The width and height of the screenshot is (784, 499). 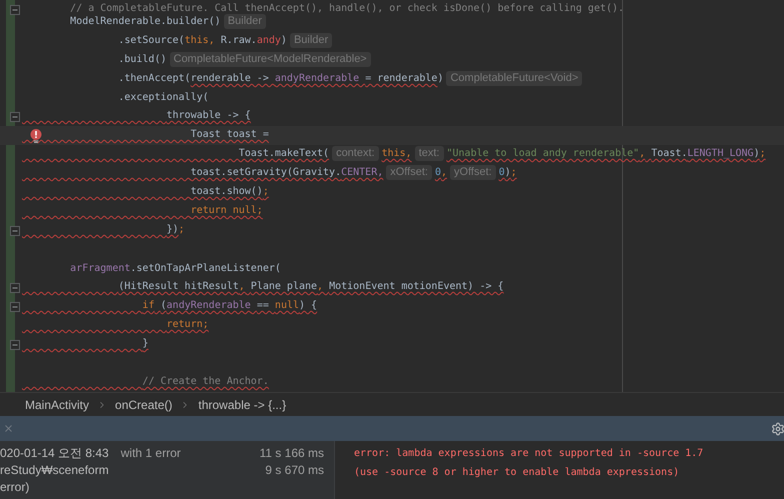 What do you see at coordinates (154, 79) in the screenshot?
I see `code-text: .thenAccept(` at bounding box center [154, 79].